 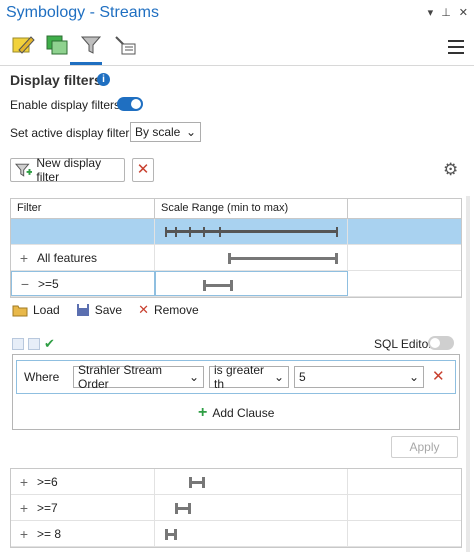 I want to click on table-row: + All features, so click(x=236, y=258).